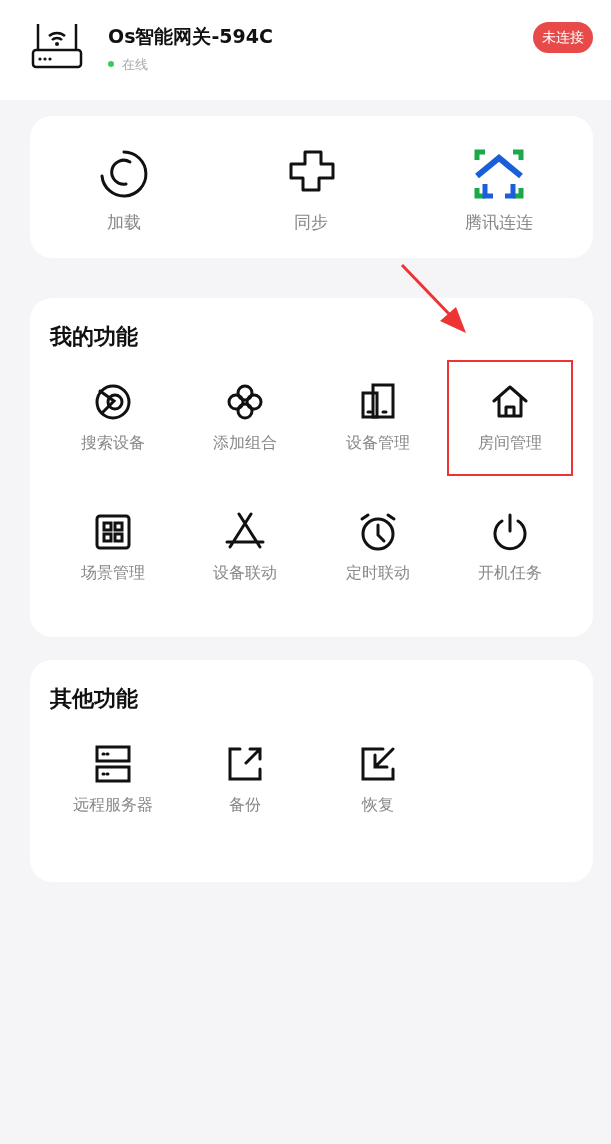 The width and height of the screenshot is (611, 1144). What do you see at coordinates (377, 547) in the screenshot?
I see `function-button: 定时联动` at bounding box center [377, 547].